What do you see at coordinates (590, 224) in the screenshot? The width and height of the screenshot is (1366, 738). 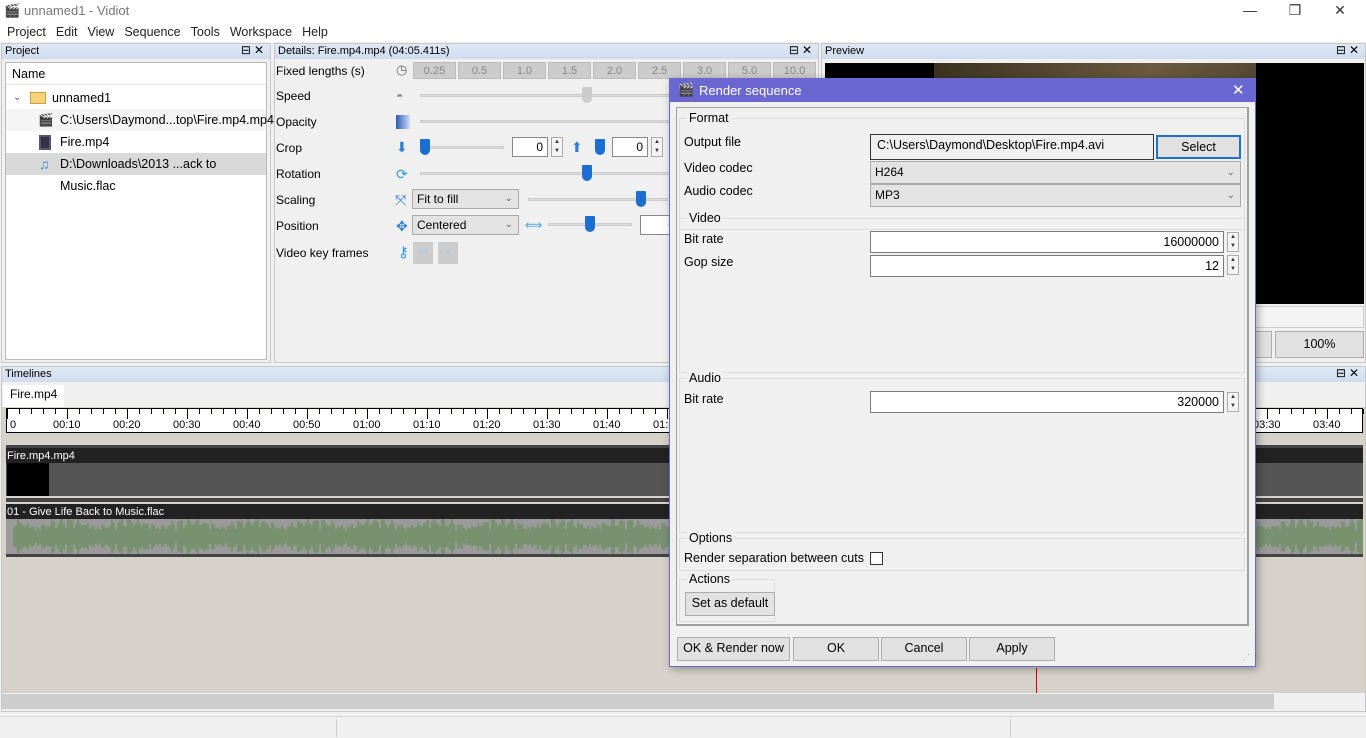 I see `position-slider-thumb` at bounding box center [590, 224].